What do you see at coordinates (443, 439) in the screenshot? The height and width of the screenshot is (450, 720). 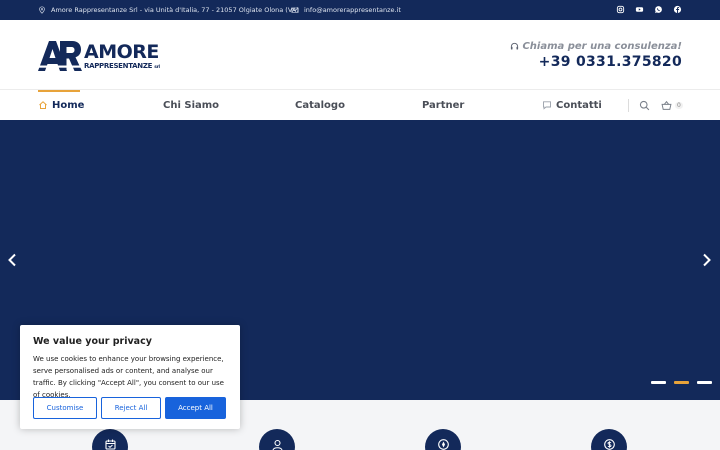 I see `compass-icon` at bounding box center [443, 439].